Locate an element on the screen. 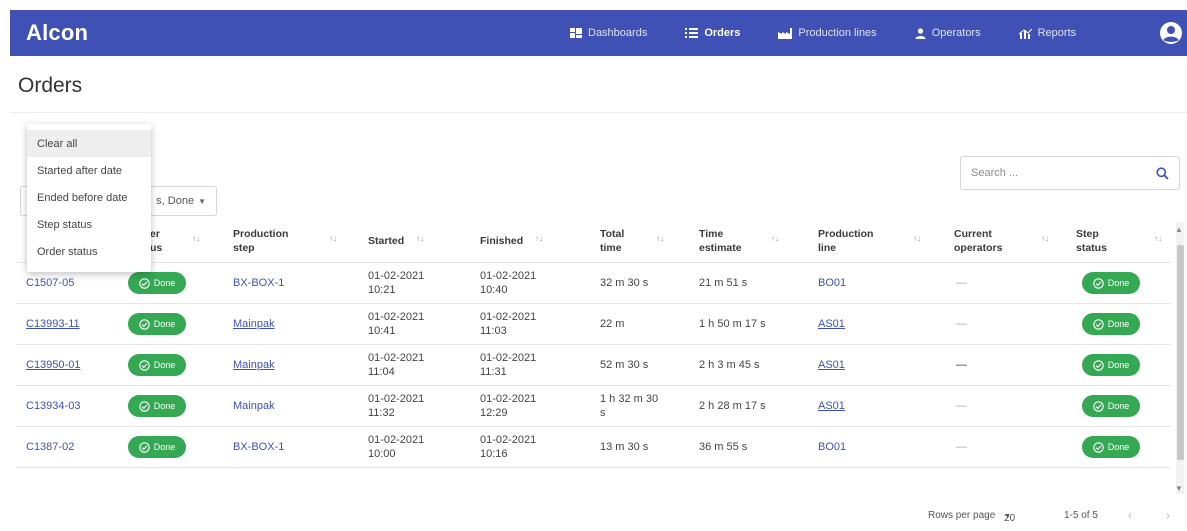 The height and width of the screenshot is (531, 1187). finished-cell: 01-02-2021 12:29 is located at coordinates (508, 406).